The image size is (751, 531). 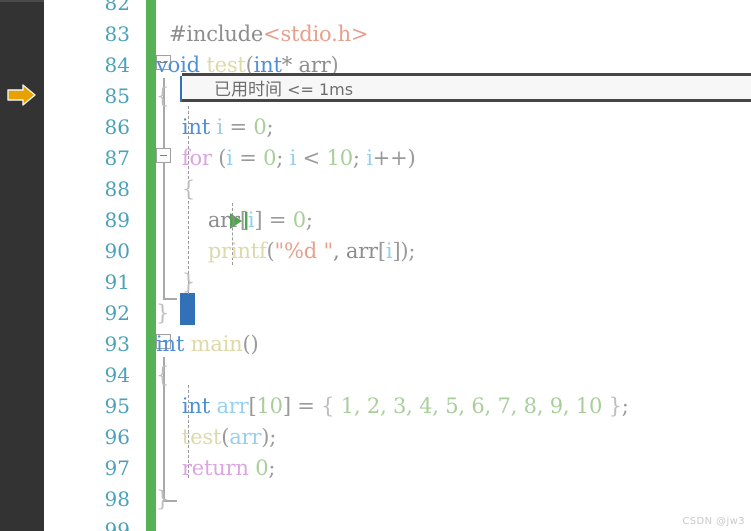 I want to click on line-number-91: 91, so click(x=117, y=282).